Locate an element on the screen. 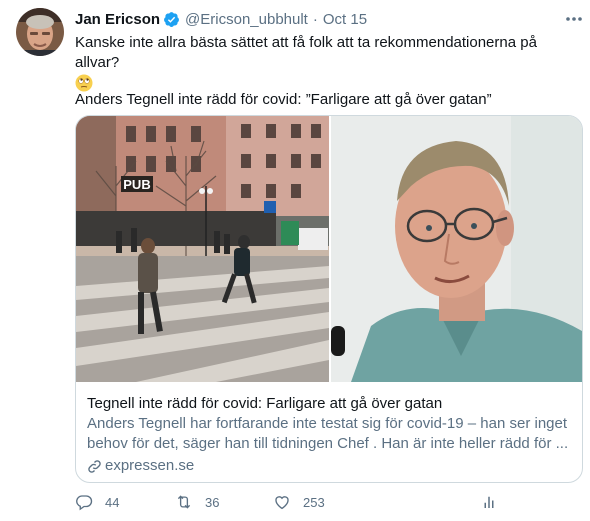  share-icon is located at coordinates (489, 502).